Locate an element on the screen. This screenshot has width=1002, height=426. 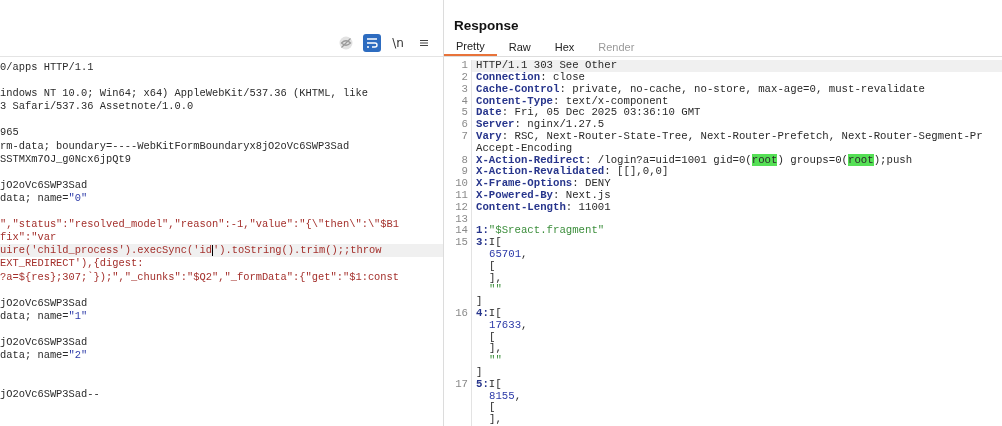
line-number: 15 is located at coordinates (458, 243).